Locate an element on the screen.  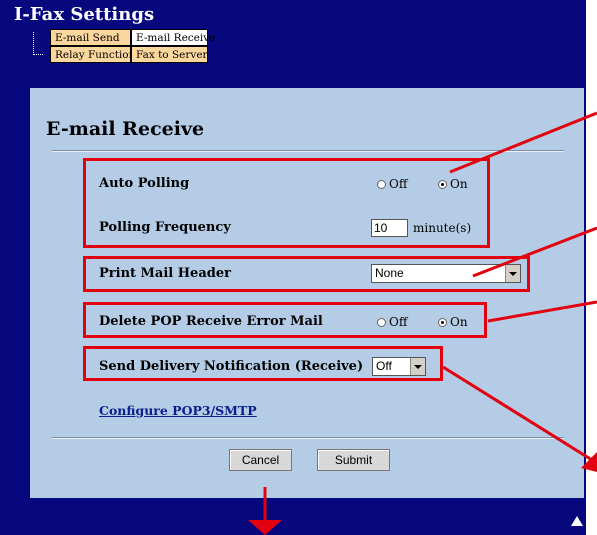
arrow-line-delivery is located at coordinates (517, 413).